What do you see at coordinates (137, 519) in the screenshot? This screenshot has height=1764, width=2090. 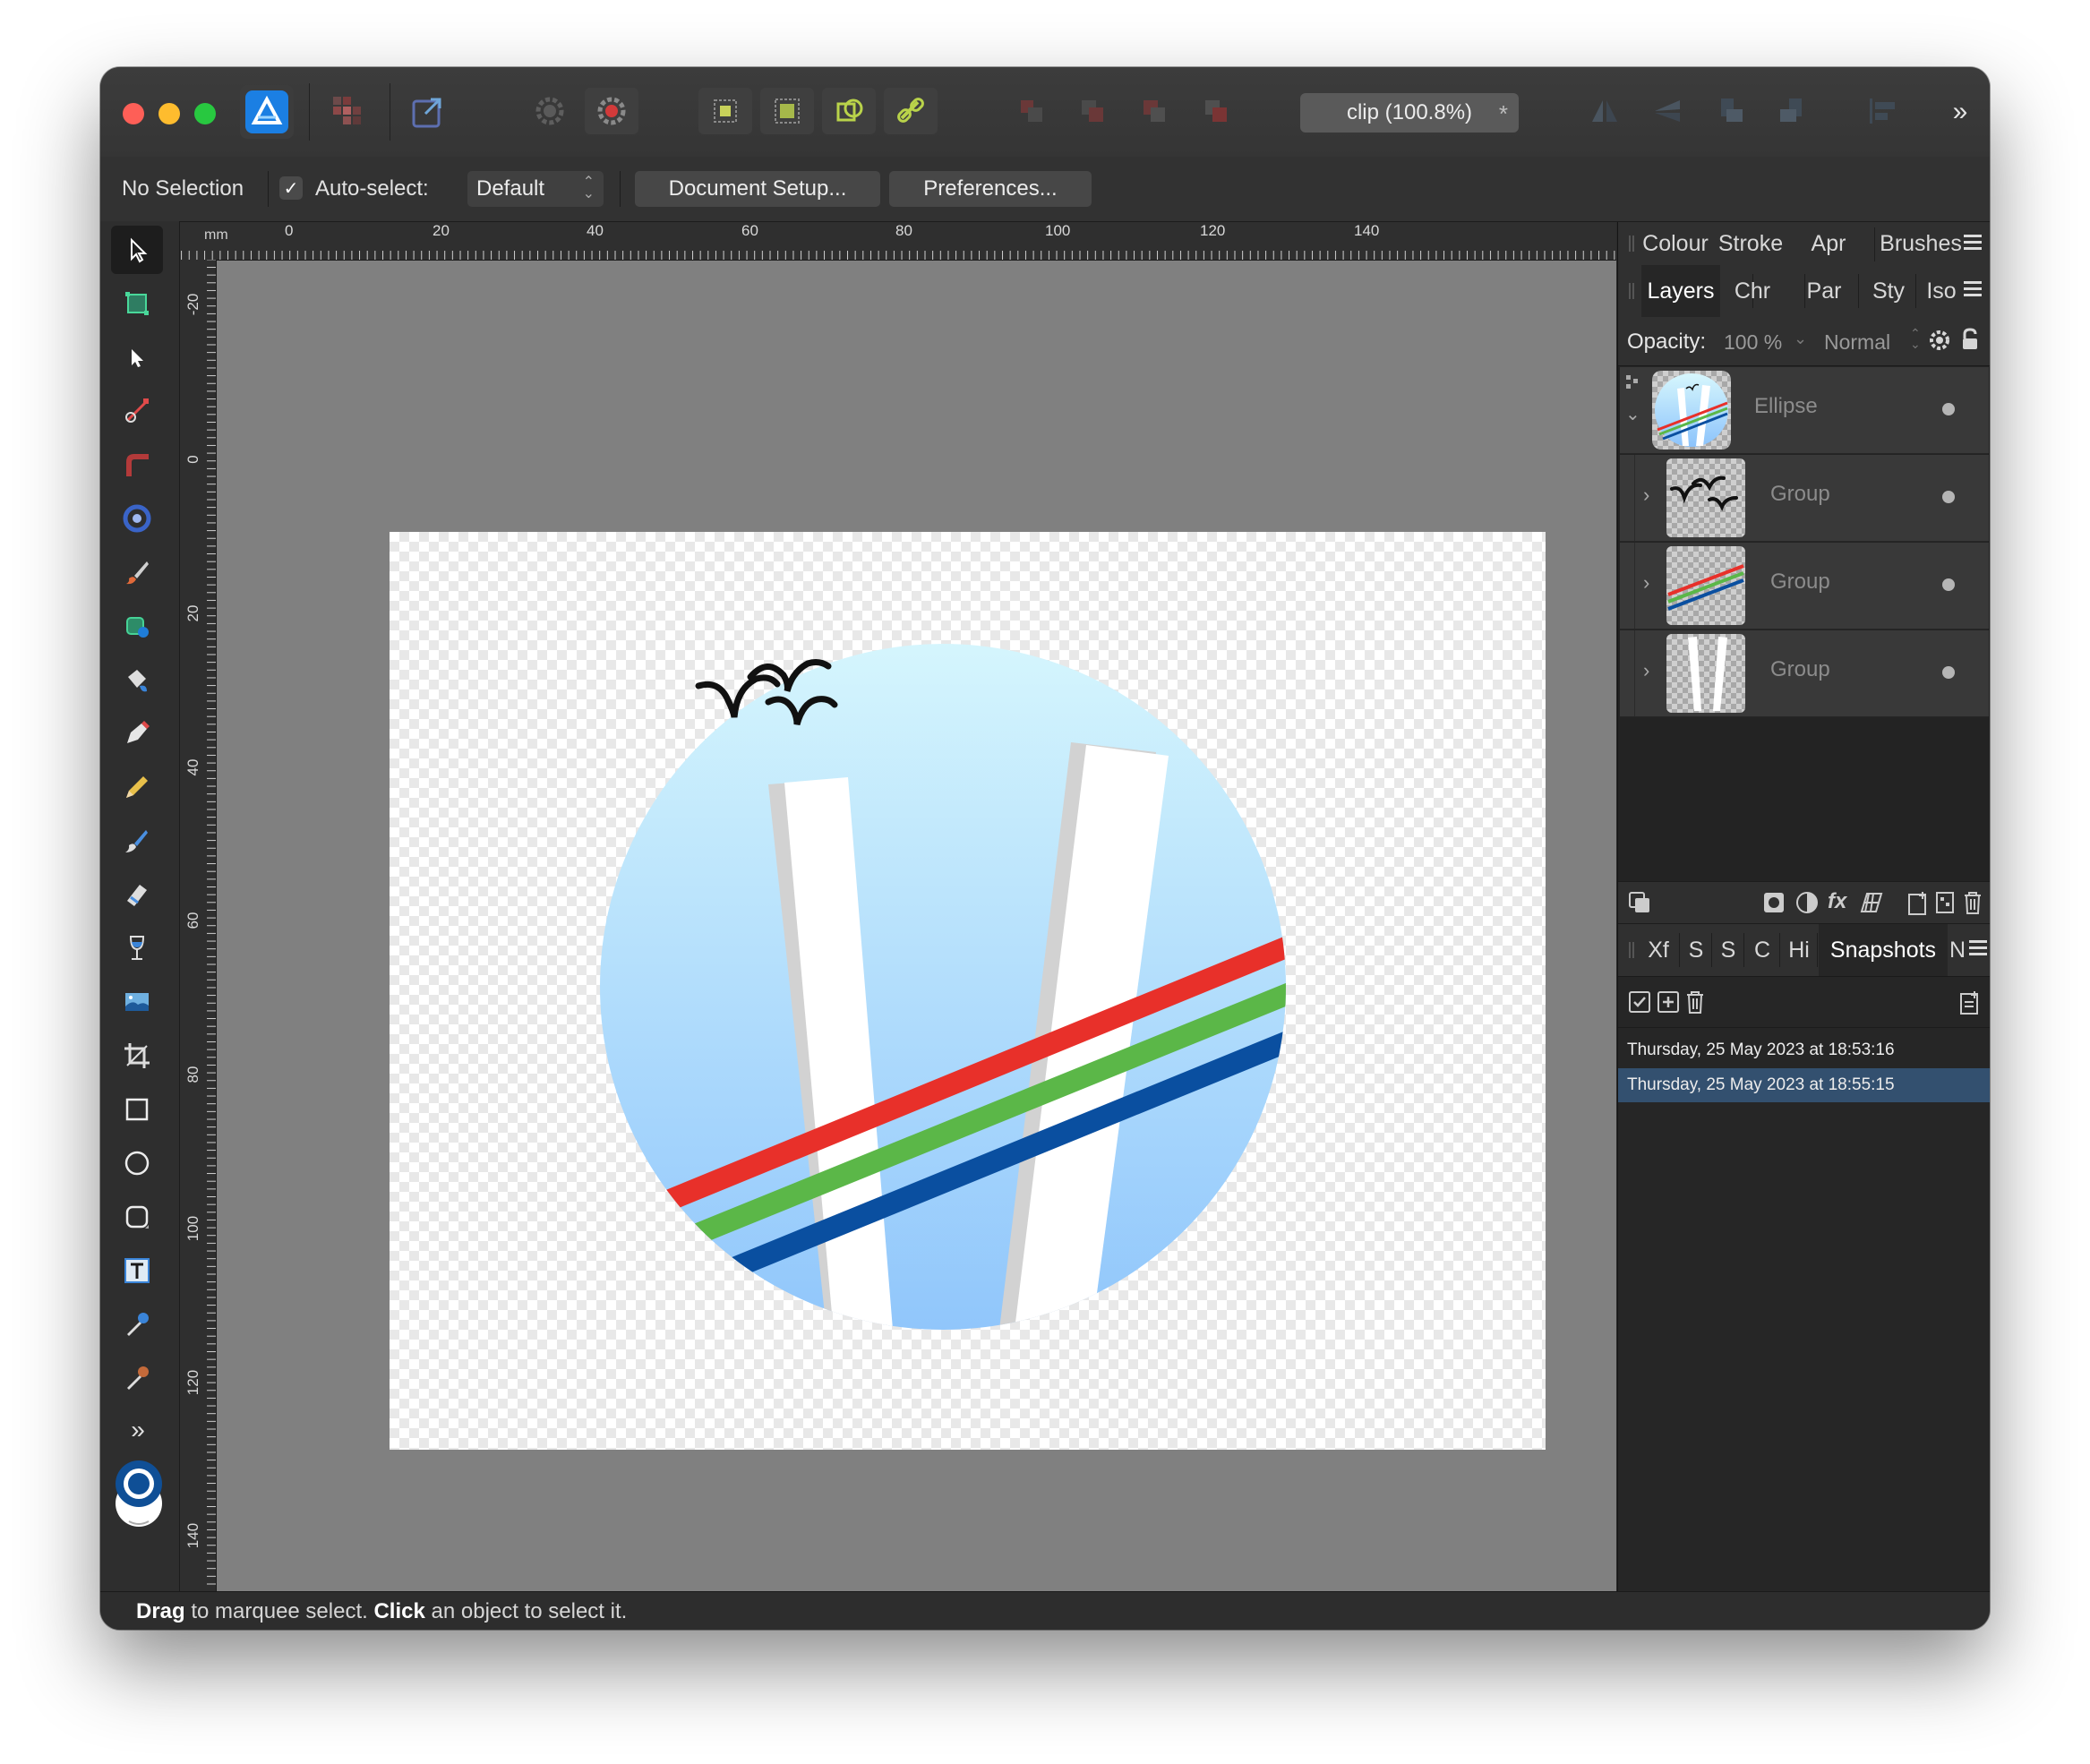 I see `gradient-tool` at bounding box center [137, 519].